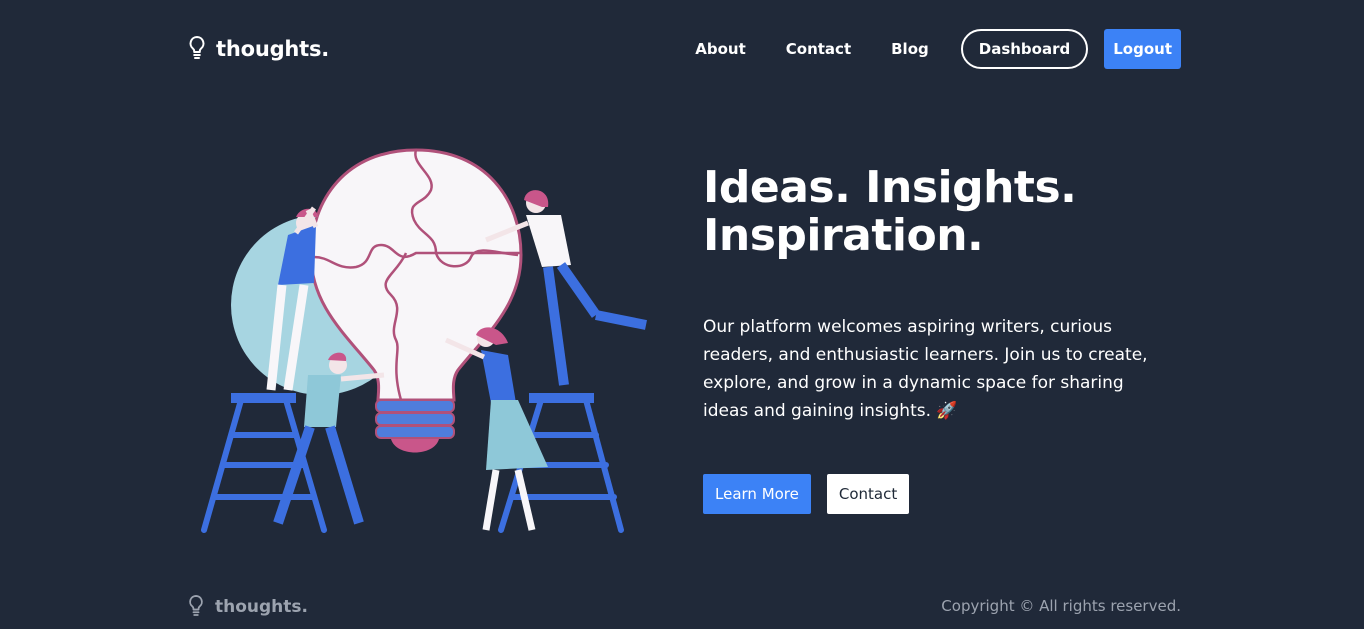 The width and height of the screenshot is (1364, 629). I want to click on hero-title-line-2: Inspiration., so click(843, 235).